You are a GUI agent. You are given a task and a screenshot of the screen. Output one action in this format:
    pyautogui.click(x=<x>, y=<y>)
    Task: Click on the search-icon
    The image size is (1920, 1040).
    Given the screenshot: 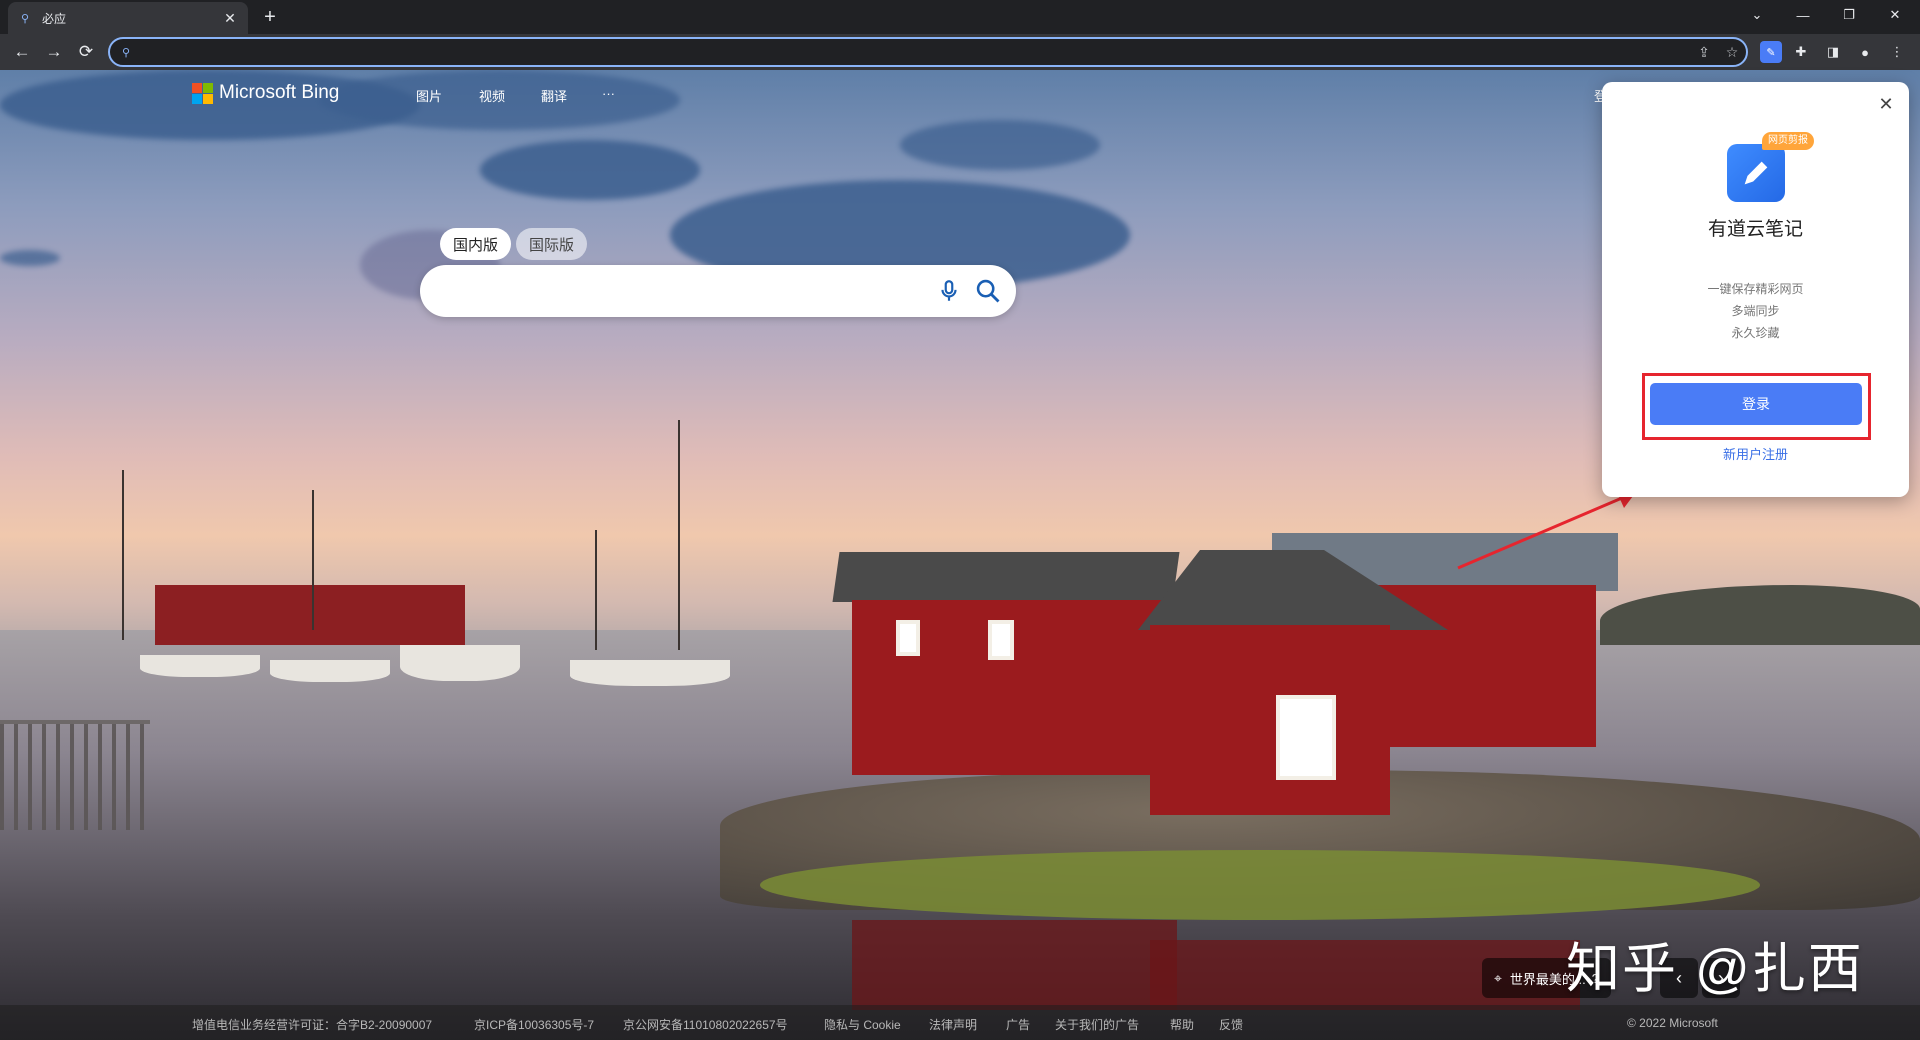 What is the action you would take?
    pyautogui.click(x=988, y=291)
    